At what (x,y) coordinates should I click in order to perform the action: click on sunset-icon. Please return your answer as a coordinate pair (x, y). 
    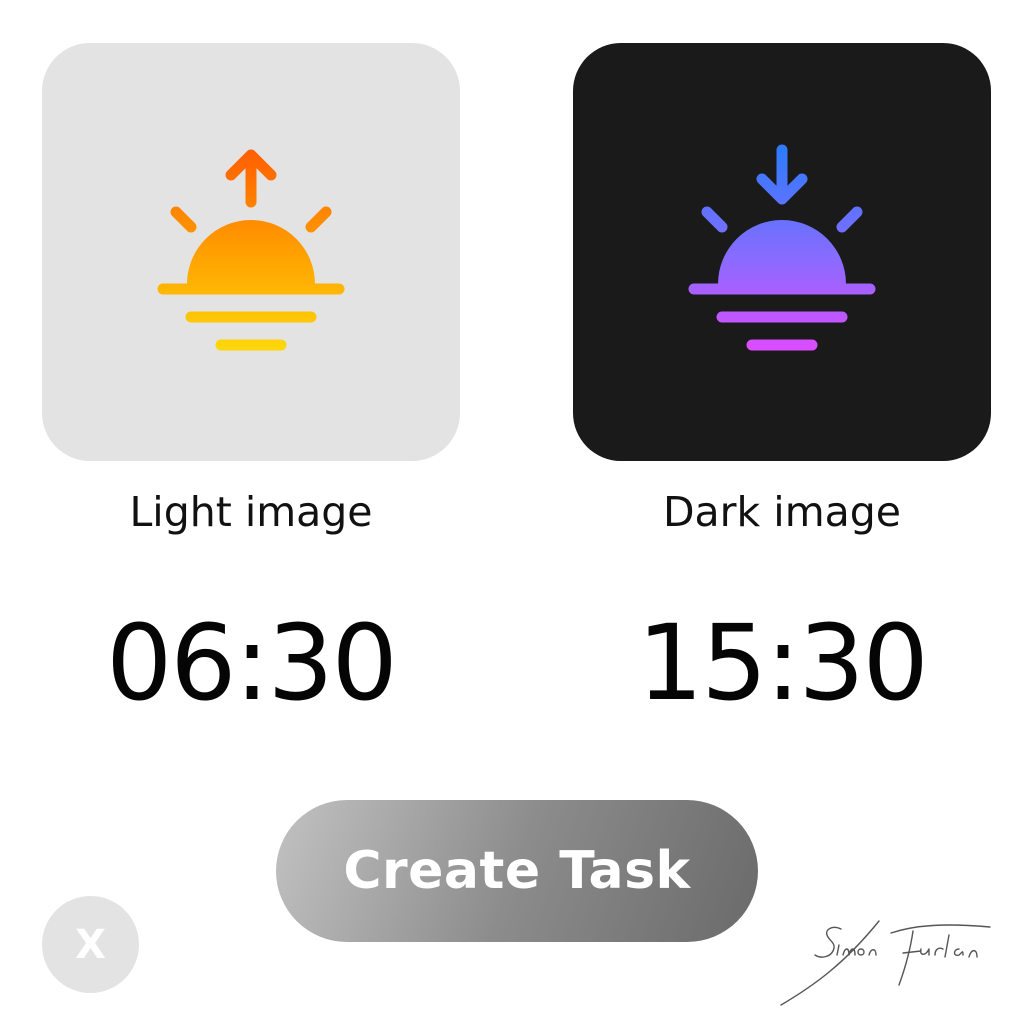
    Looking at the image, I should click on (782, 247).